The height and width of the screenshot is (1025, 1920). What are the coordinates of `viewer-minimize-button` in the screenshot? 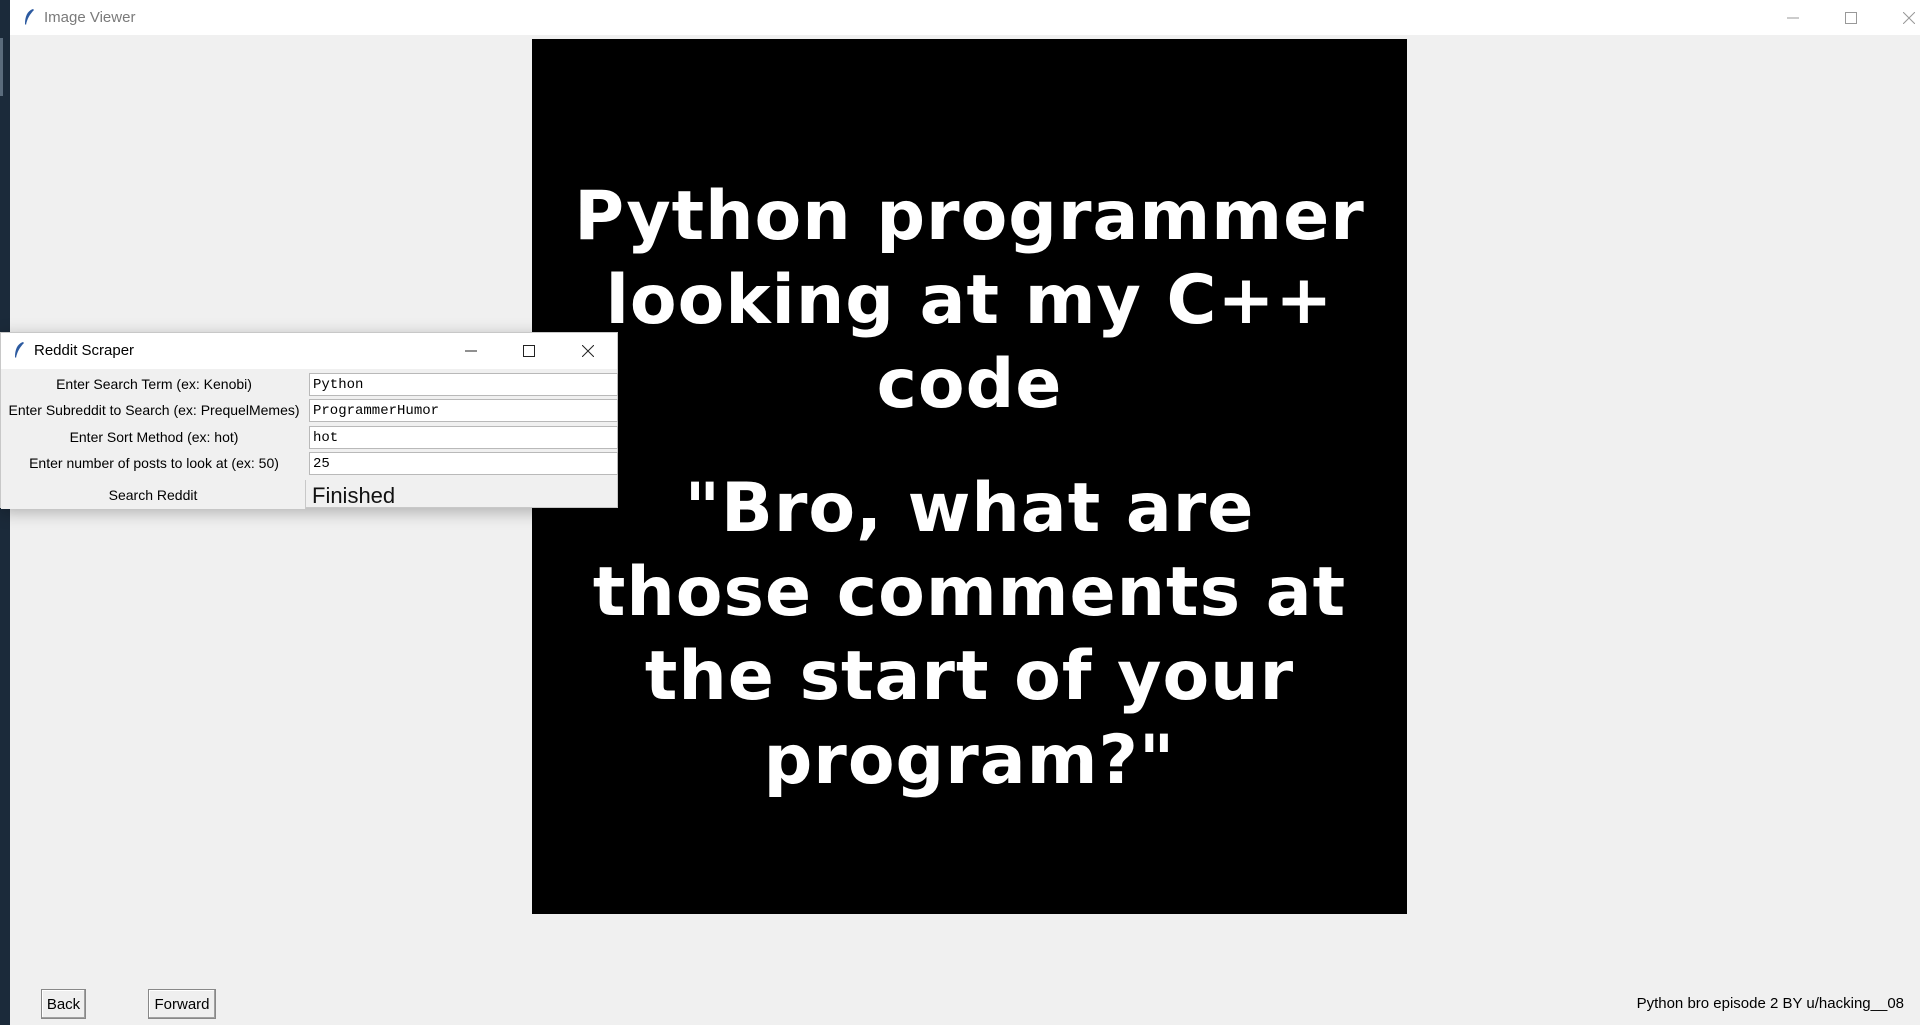 It's located at (1793, 17).